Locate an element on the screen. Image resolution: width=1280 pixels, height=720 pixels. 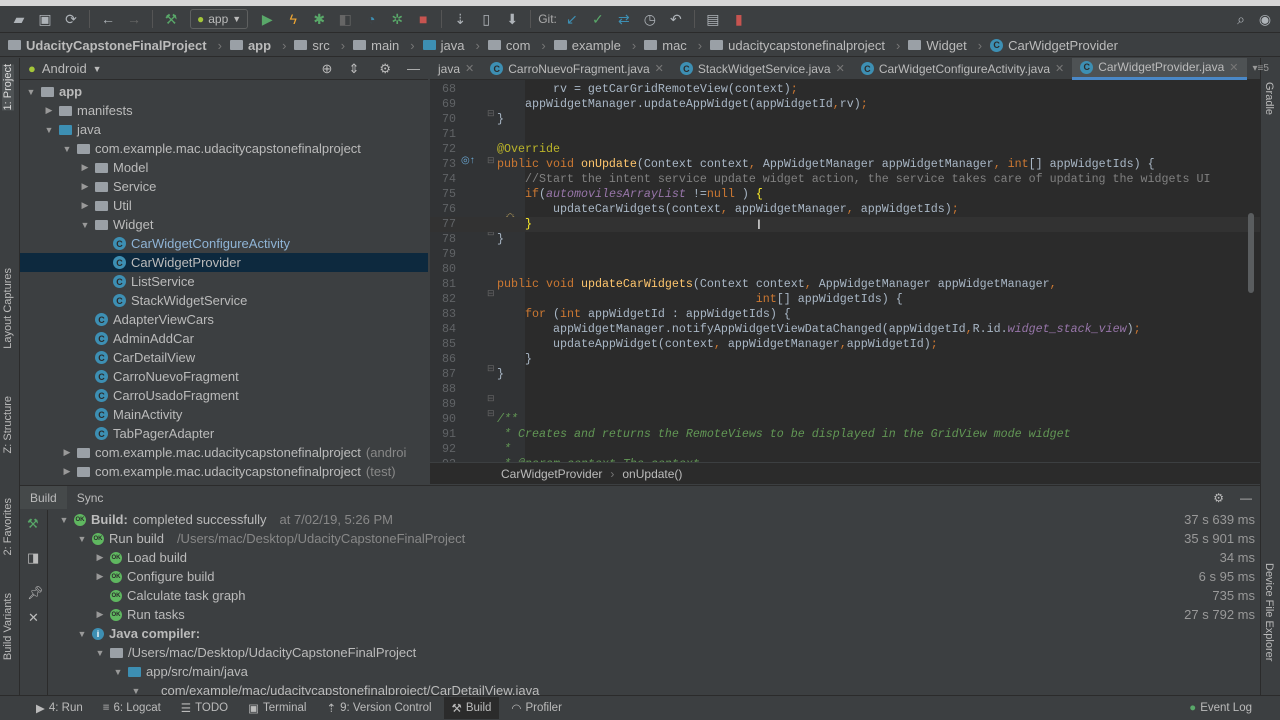
toggle-view-icon: ◨ is located at coordinates (33, 558).